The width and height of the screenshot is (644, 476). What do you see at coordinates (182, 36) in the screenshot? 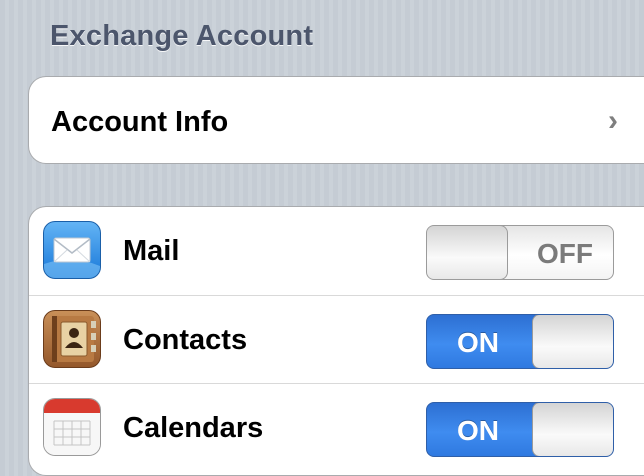
I see `section-header: Exchange Account` at bounding box center [182, 36].